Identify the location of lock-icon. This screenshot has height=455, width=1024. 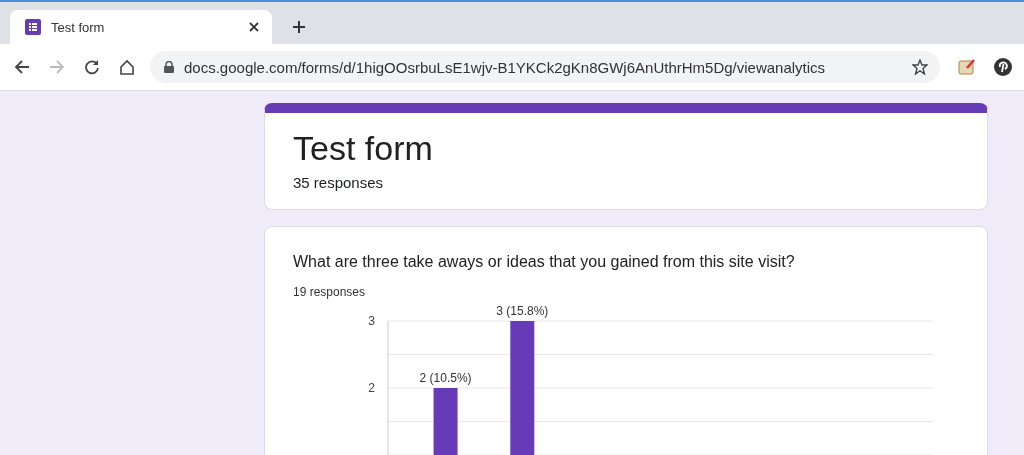
(169, 67).